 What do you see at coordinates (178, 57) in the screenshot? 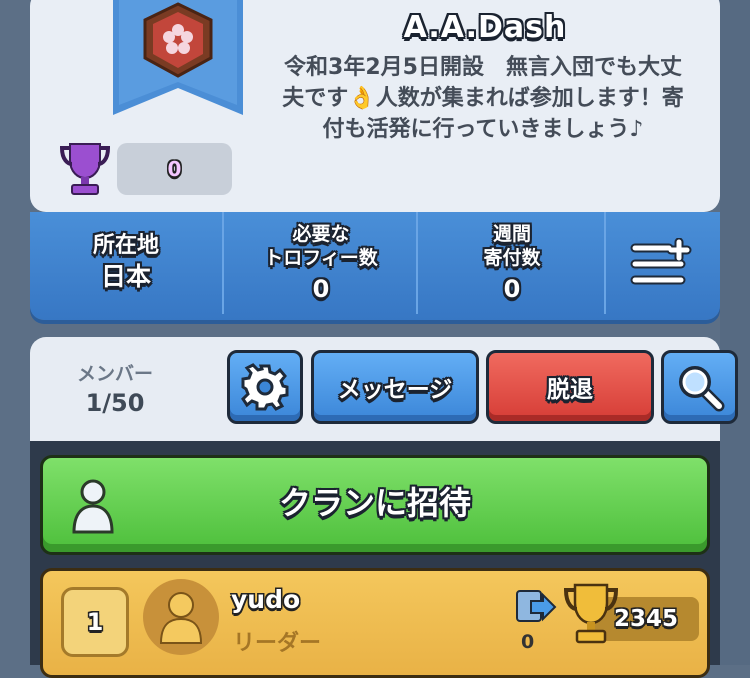
I see `clan-badge-icon` at bounding box center [178, 57].